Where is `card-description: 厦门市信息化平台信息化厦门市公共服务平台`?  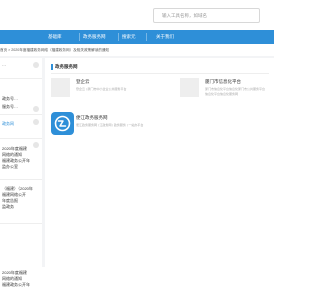
card-description: 厦门市信息化平台信息化厦门市公共服务平台 is located at coordinates (235, 89).